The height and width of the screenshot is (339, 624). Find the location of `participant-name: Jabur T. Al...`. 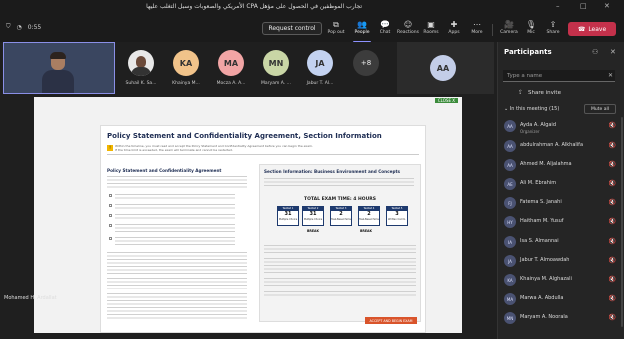

participant-name: Jabur T. Al... is located at coordinates (320, 83).